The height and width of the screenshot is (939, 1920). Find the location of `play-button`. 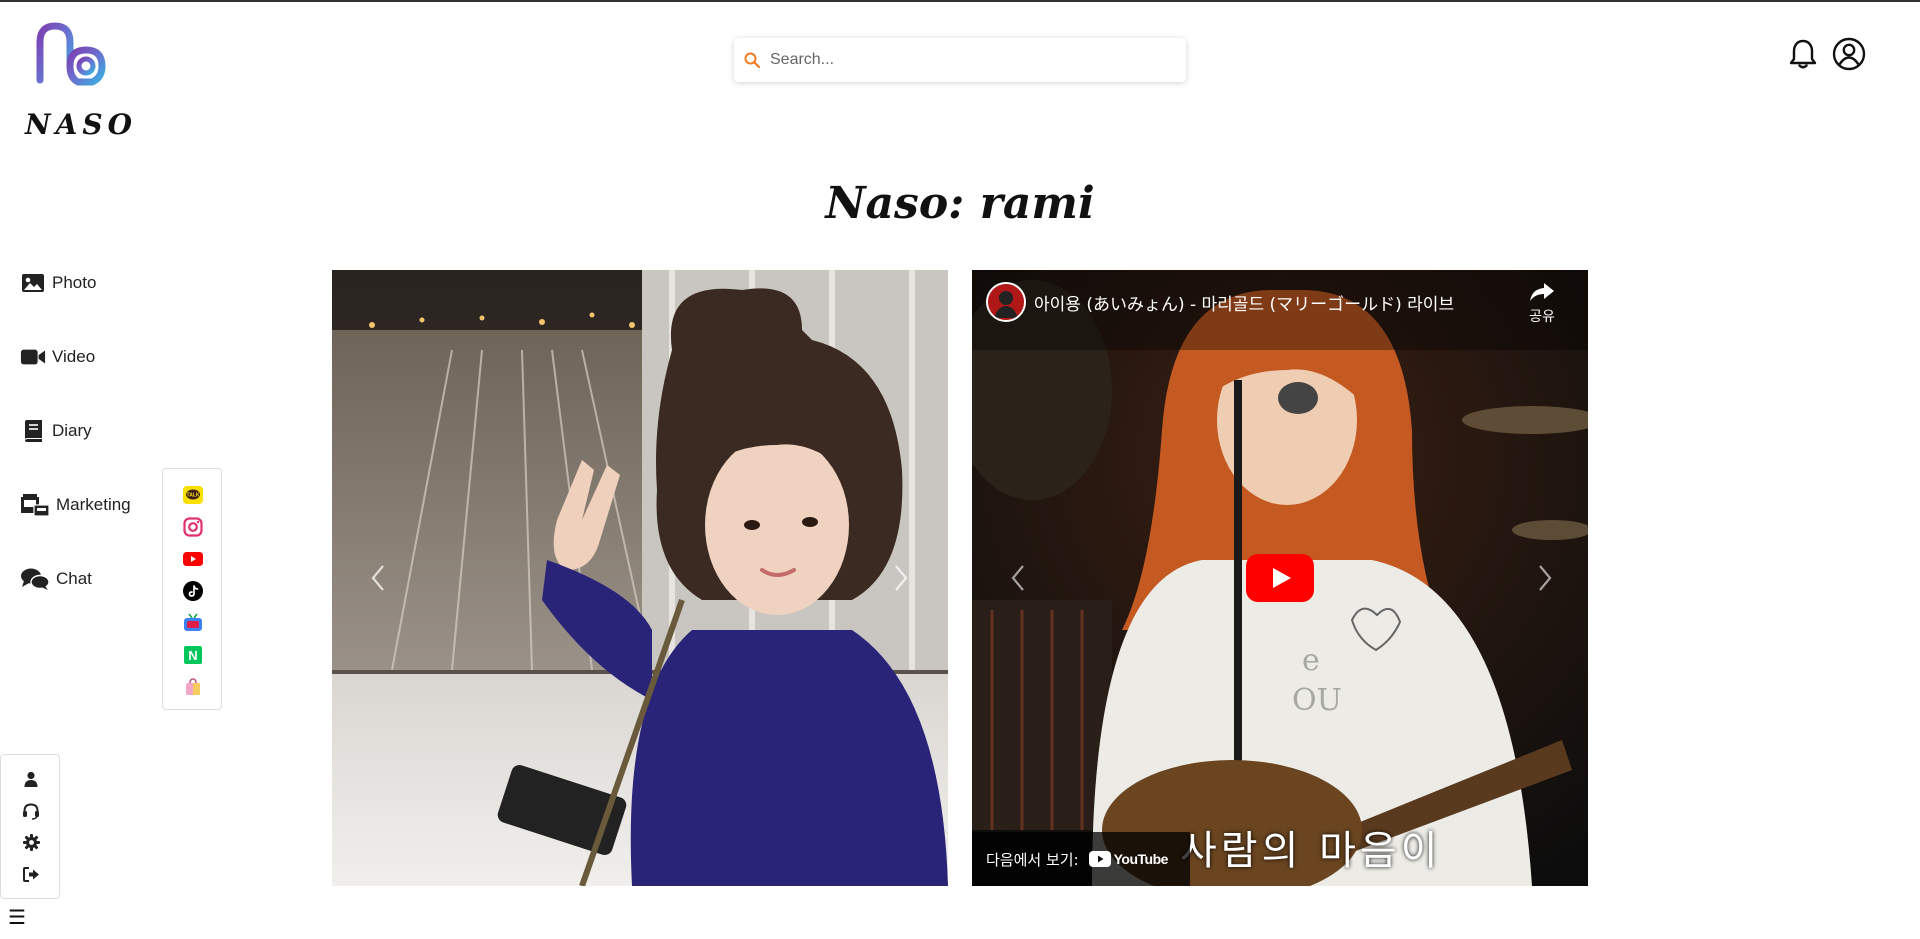

play-button is located at coordinates (1280, 578).